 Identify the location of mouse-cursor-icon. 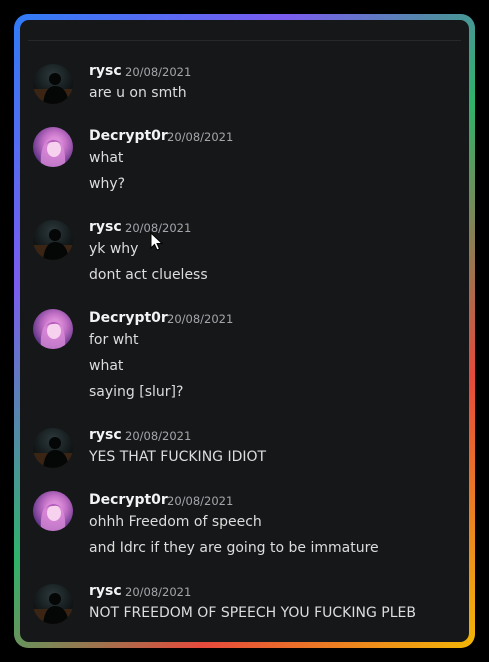
(157, 241).